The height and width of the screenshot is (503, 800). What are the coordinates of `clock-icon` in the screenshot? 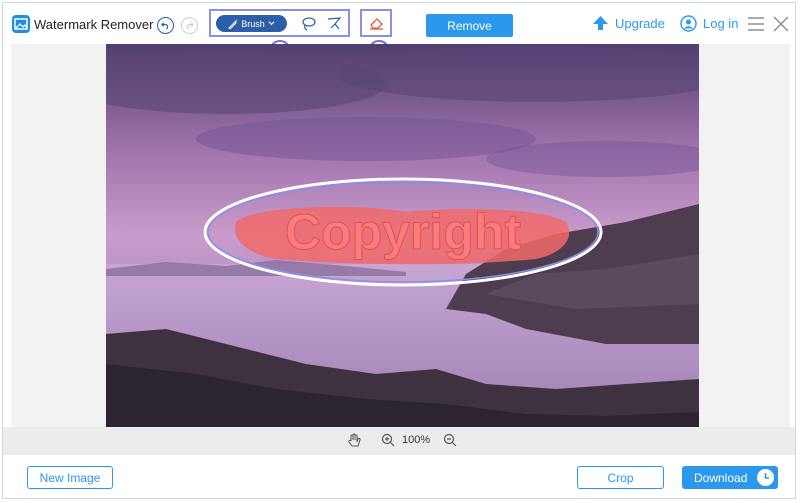 It's located at (765, 477).